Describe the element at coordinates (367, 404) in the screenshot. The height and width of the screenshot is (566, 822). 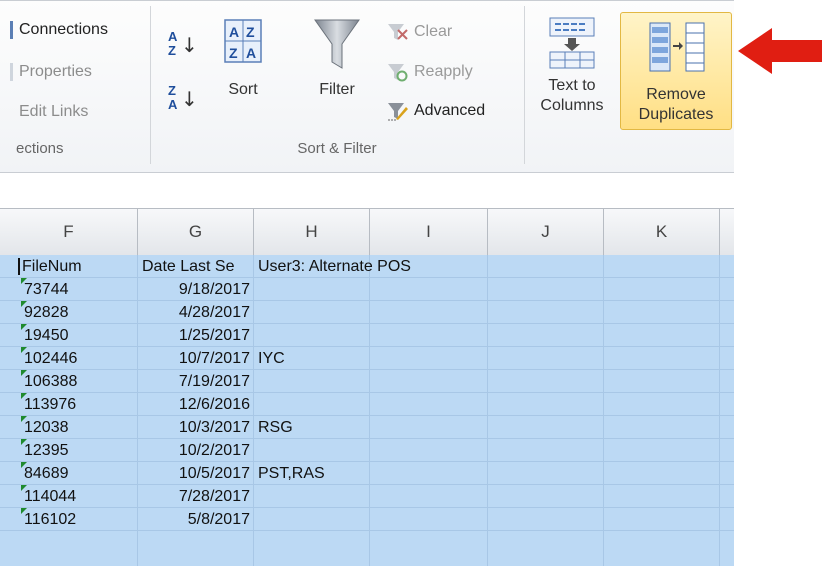
I see `table-row: 113976 12/6/2016` at that location.